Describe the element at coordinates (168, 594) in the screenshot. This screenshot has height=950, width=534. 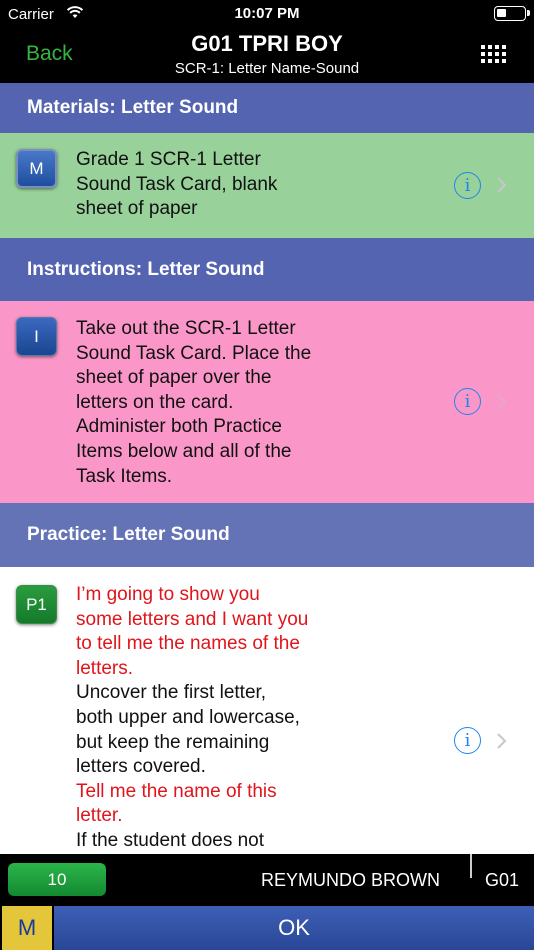
I see `text-line: I’m going to show you` at that location.